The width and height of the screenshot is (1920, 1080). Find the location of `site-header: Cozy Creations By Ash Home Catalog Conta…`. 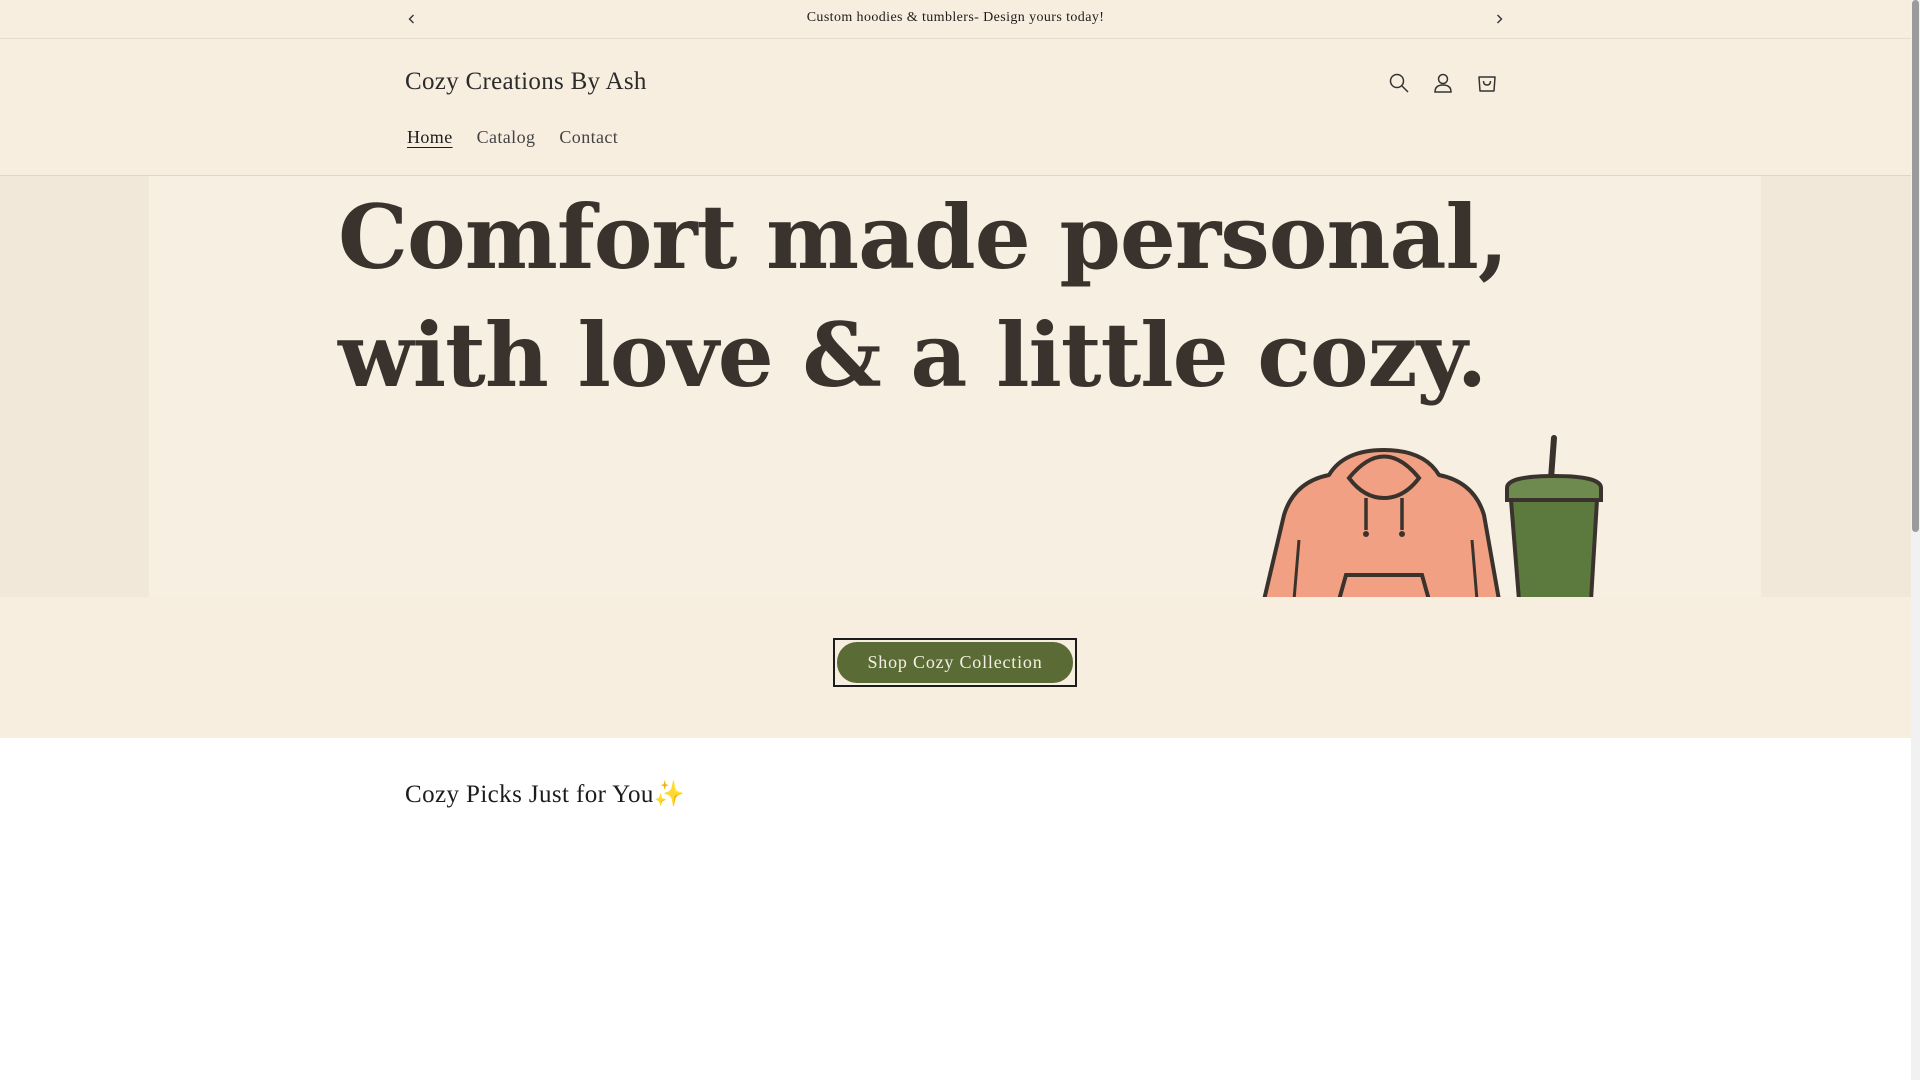

site-header: Cozy Creations By Ash Home Catalog Conta… is located at coordinates (955, 107).